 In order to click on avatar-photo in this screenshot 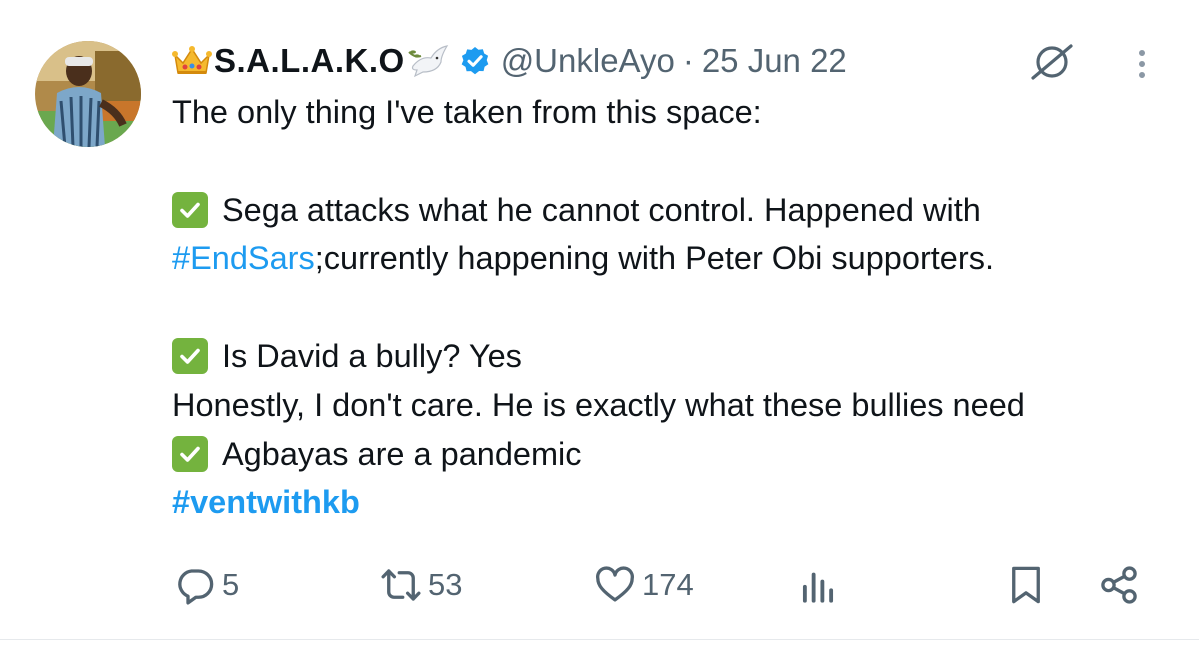, I will do `click(88, 94)`.